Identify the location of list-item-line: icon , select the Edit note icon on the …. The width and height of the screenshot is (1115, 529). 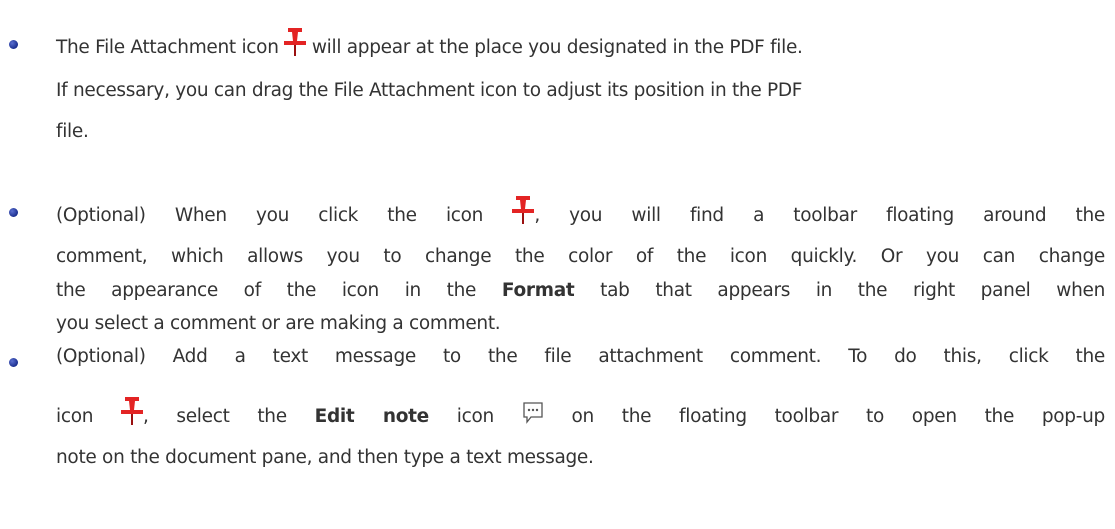
(580, 413).